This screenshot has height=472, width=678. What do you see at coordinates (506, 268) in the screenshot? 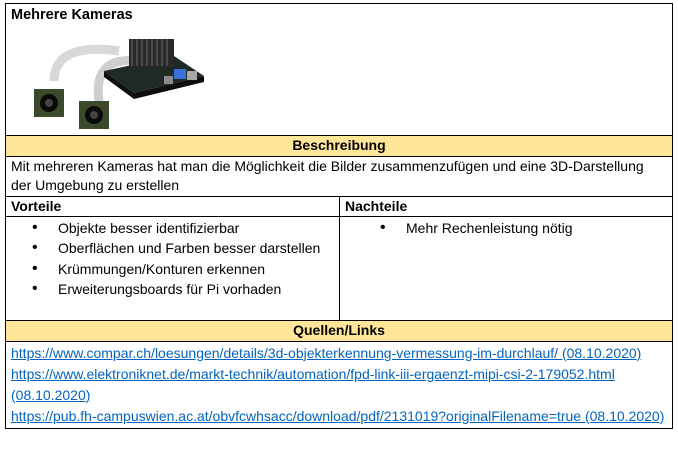
I see `nachteile-cell: Mehr Rechenleistung nötig` at bounding box center [506, 268].